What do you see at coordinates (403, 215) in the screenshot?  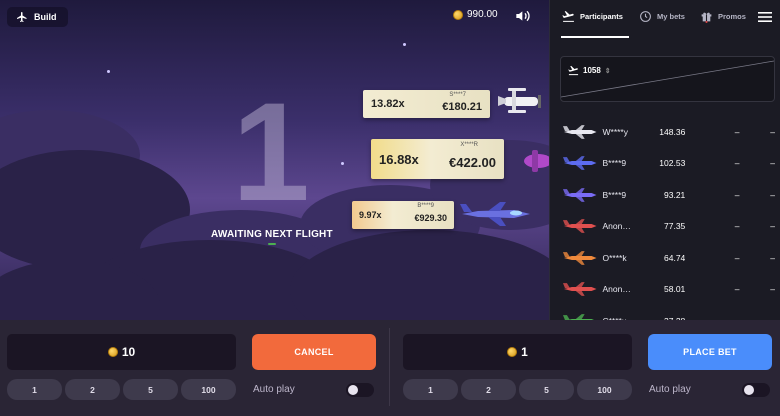 I see `winner-banner: 9.97x B****9 €929.30` at bounding box center [403, 215].